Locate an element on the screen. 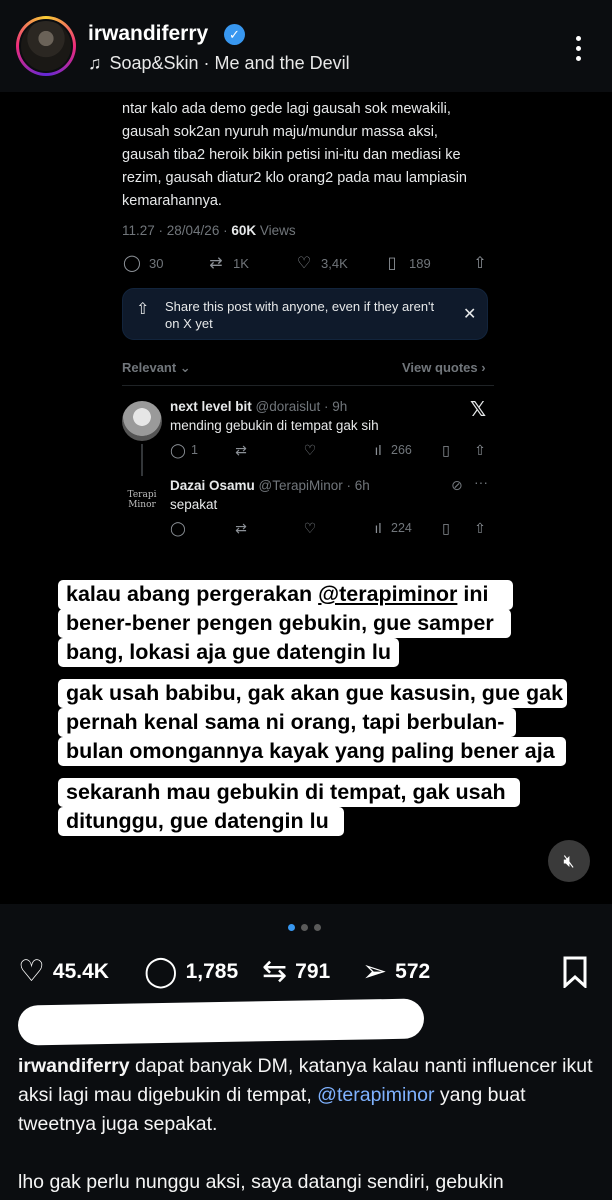 This screenshot has height=1200, width=612. tweet-like-count: 3,4K is located at coordinates (334, 263).